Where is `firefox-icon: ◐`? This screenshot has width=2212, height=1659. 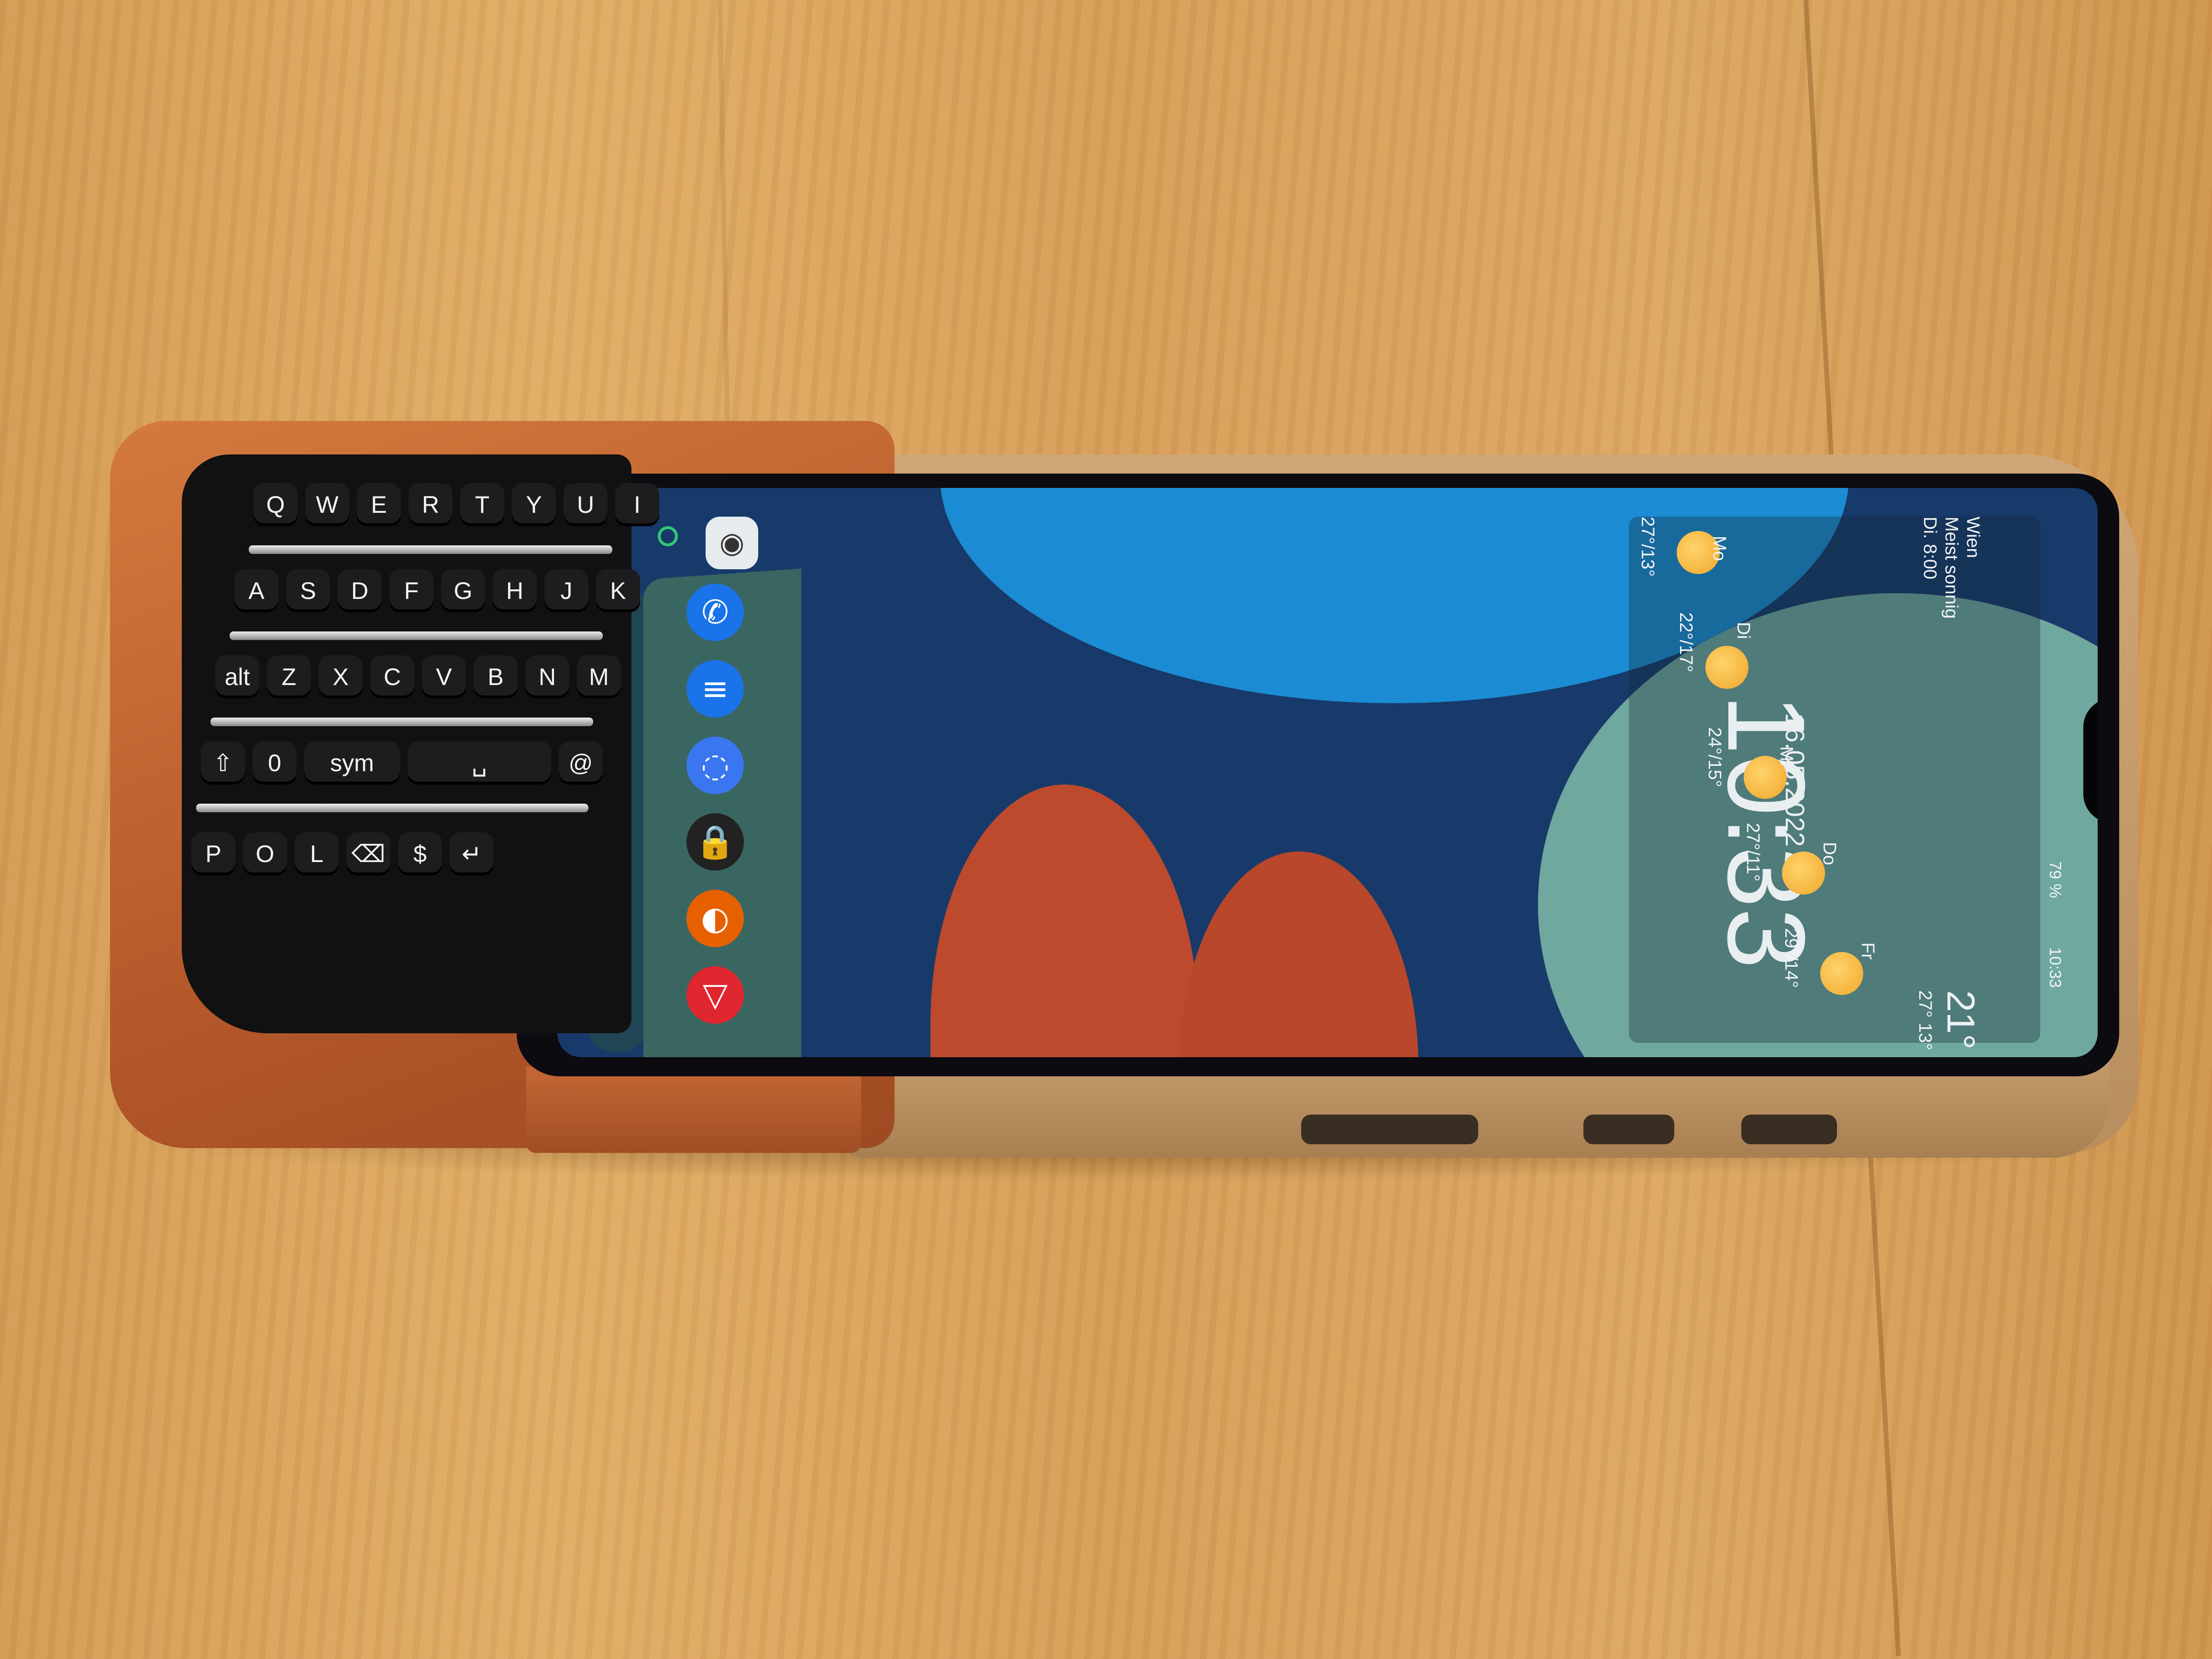
firefox-icon: ◐ is located at coordinates (715, 918).